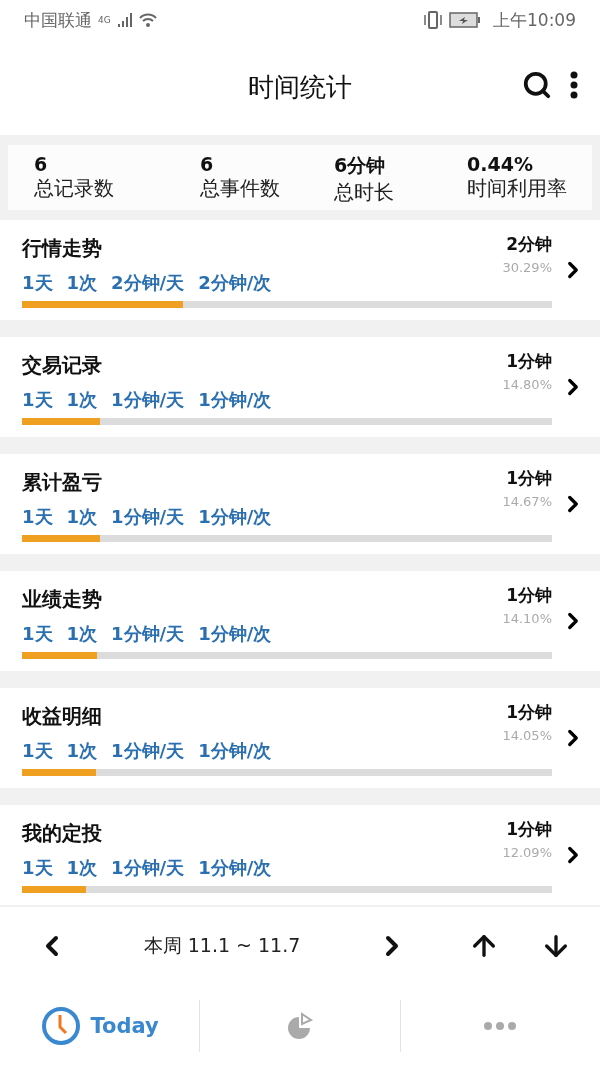 This screenshot has height=1067, width=600. I want to click on stat-value: 6分钟, so click(360, 165).